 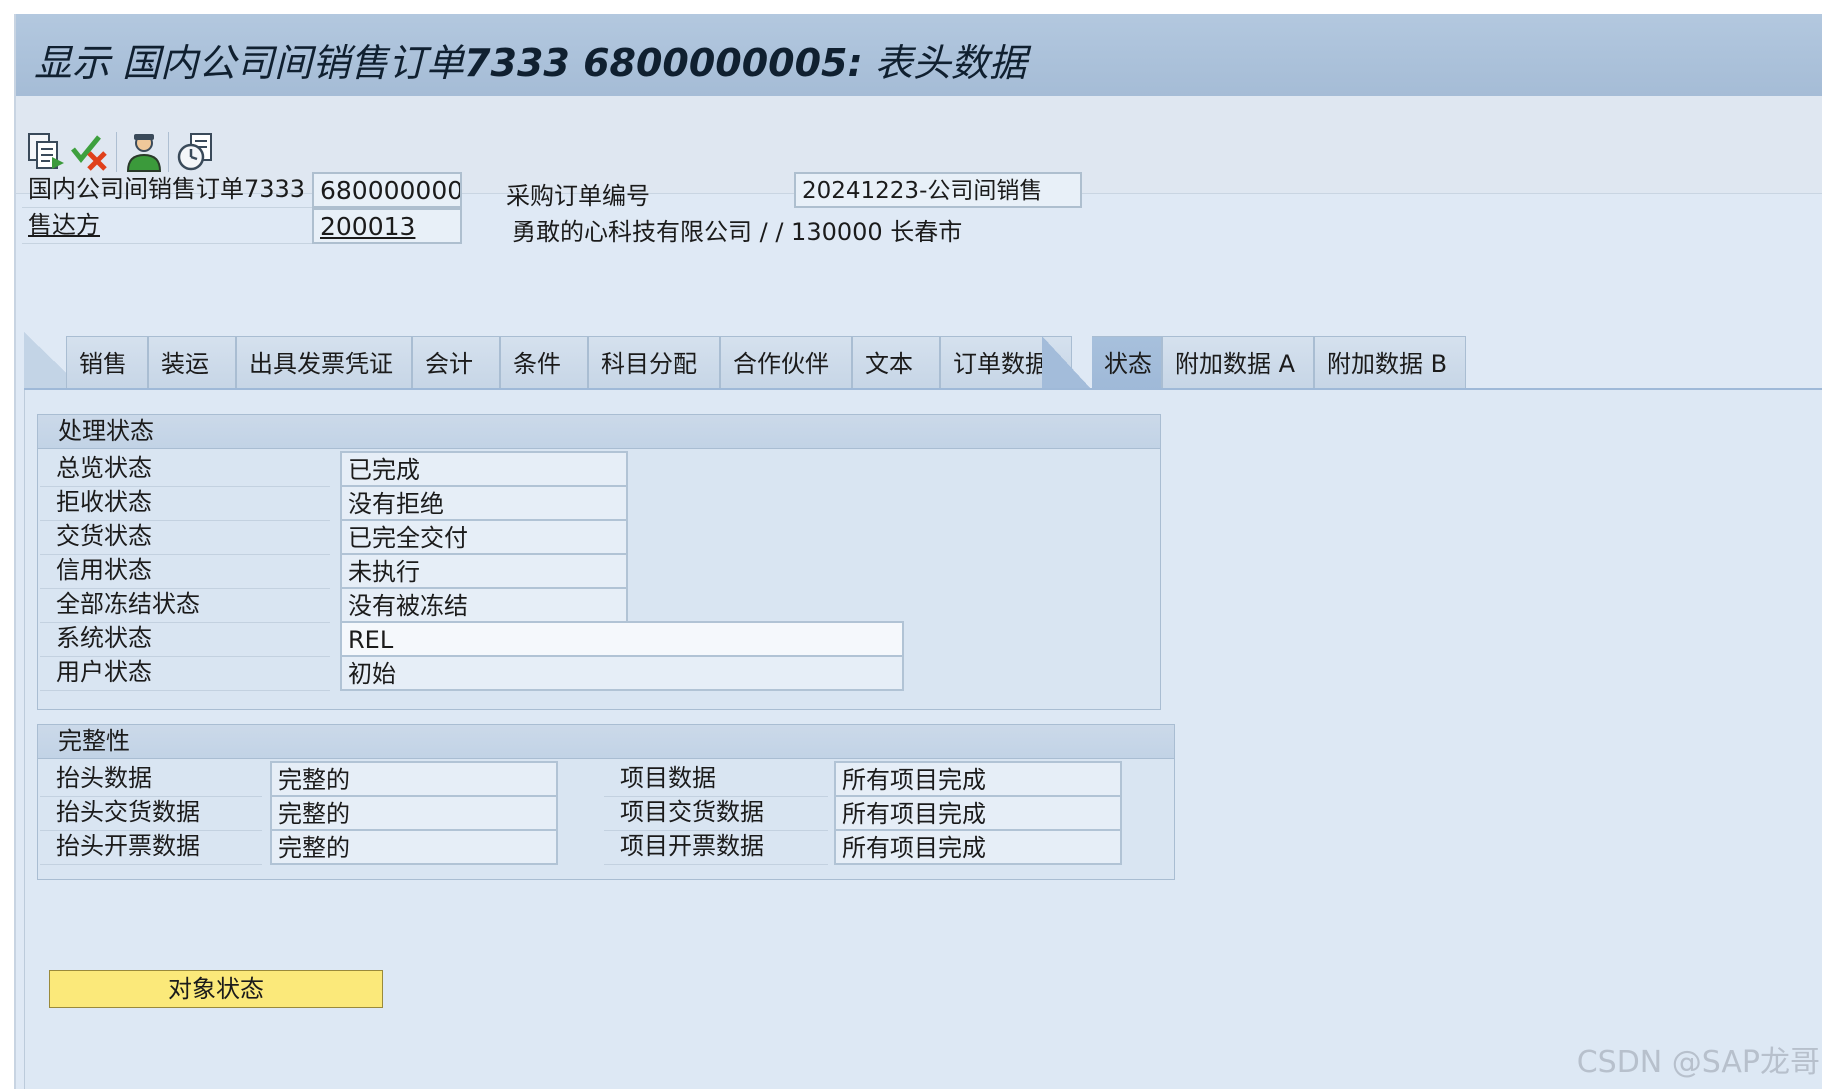 What do you see at coordinates (387, 190) in the screenshot?
I see `order-number-field: 6800000005` at bounding box center [387, 190].